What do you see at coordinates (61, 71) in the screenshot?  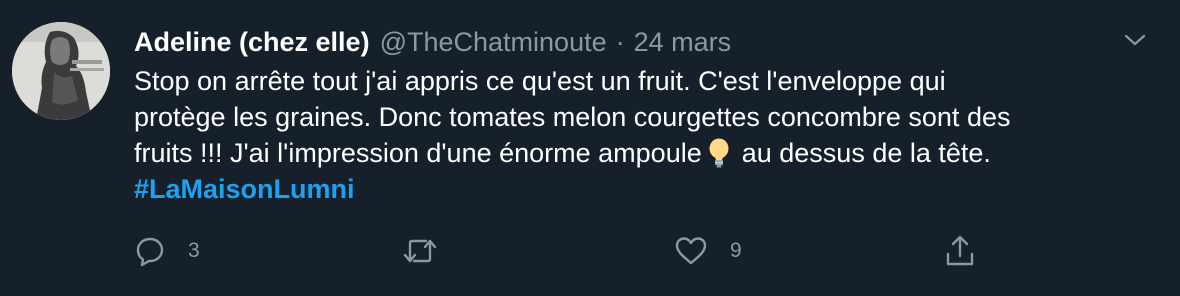 I see `avatar` at bounding box center [61, 71].